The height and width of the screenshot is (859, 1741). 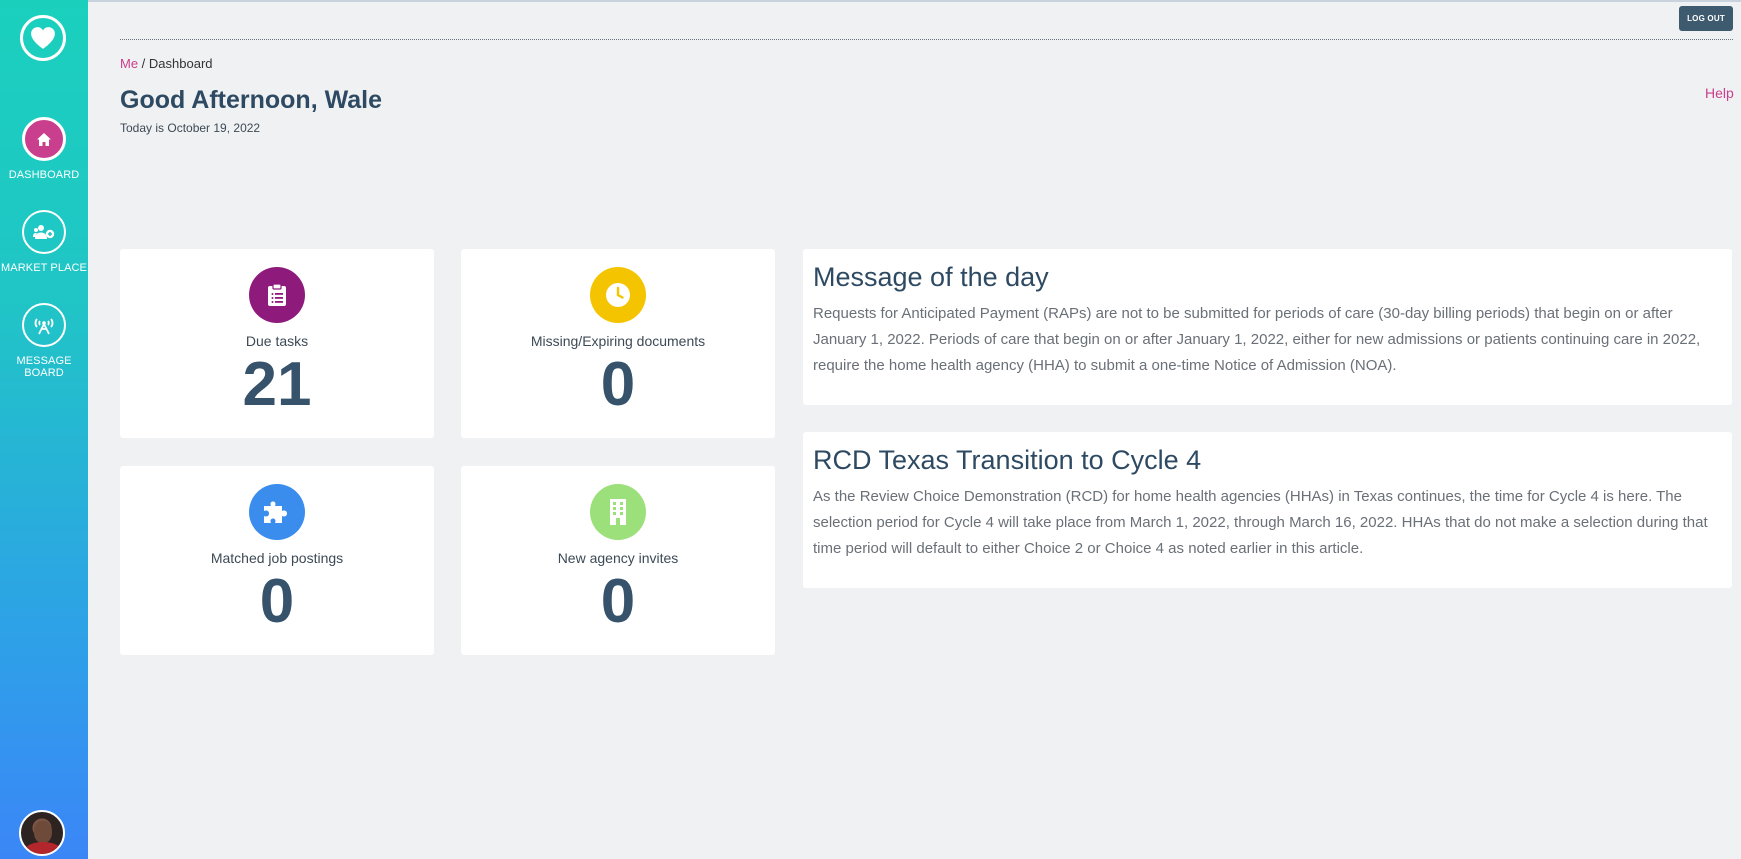 What do you see at coordinates (44, 429) in the screenshot?
I see `sidebar: DASHBOARD MARKET PLACE MESSAGE BOARD` at bounding box center [44, 429].